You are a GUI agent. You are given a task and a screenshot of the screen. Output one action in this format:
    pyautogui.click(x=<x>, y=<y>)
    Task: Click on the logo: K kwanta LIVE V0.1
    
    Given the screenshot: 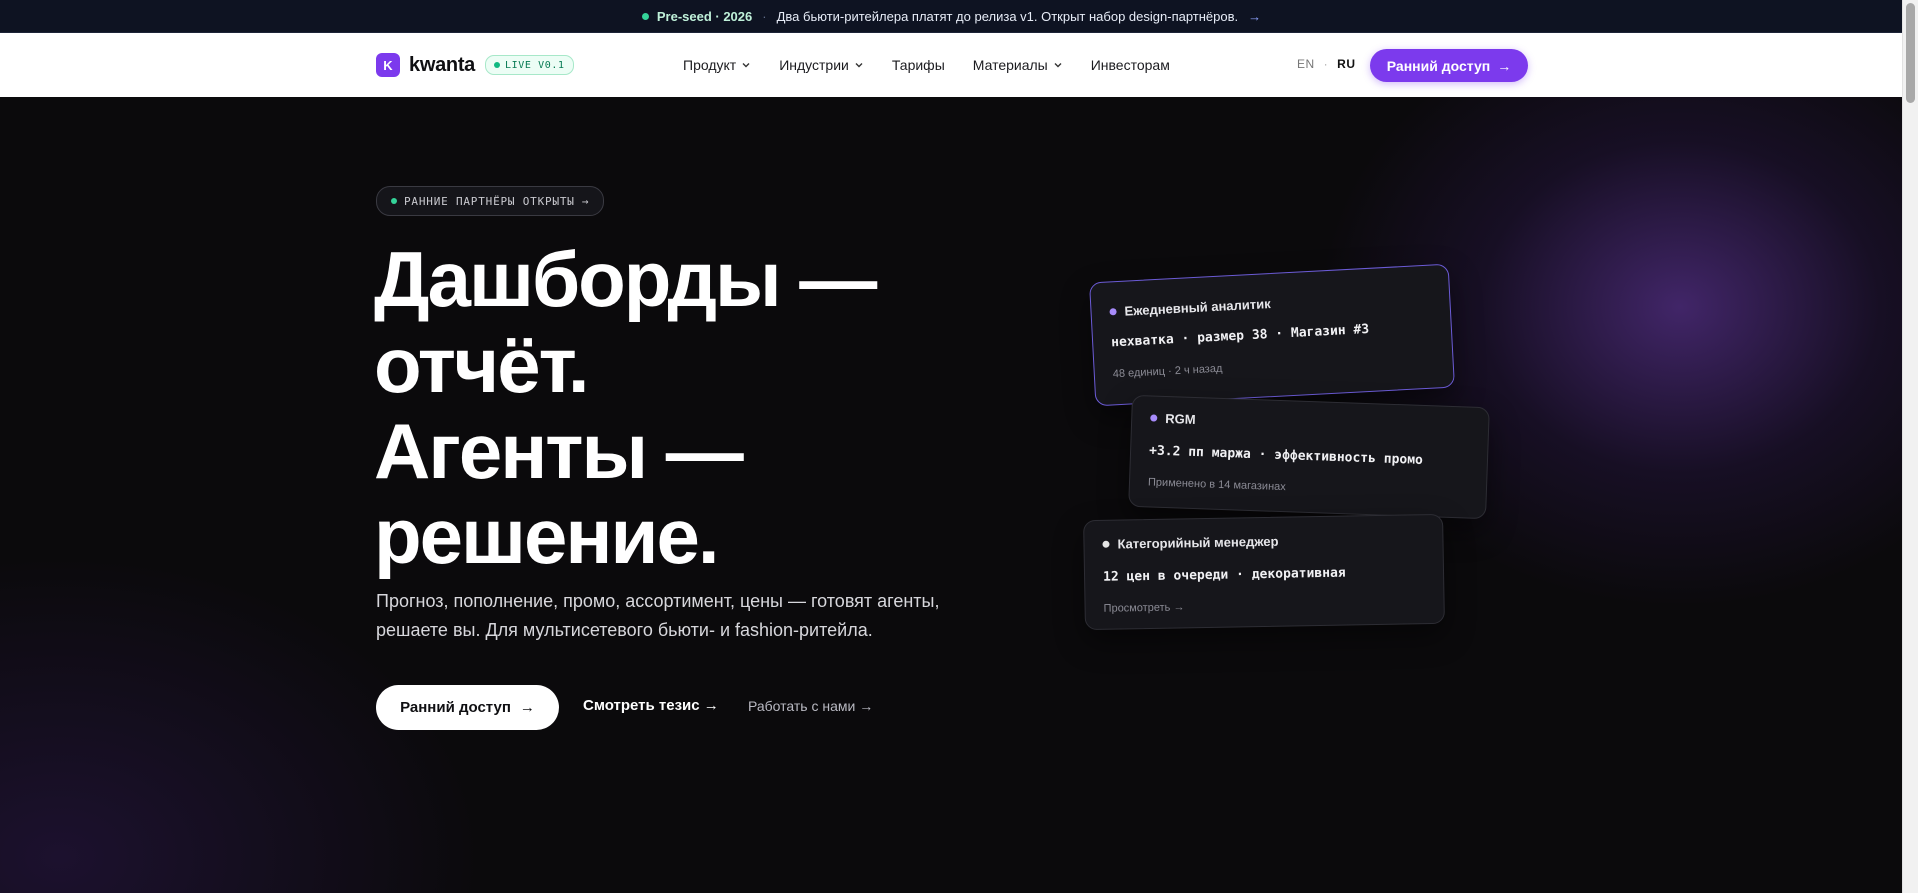 What is the action you would take?
    pyautogui.click(x=475, y=65)
    